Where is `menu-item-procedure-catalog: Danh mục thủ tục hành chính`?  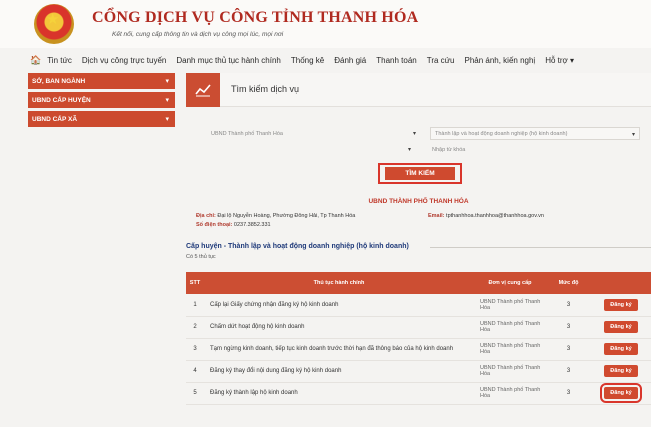
menu-item-procedure-catalog: Danh mục thủ tục hành chính is located at coordinates (228, 60).